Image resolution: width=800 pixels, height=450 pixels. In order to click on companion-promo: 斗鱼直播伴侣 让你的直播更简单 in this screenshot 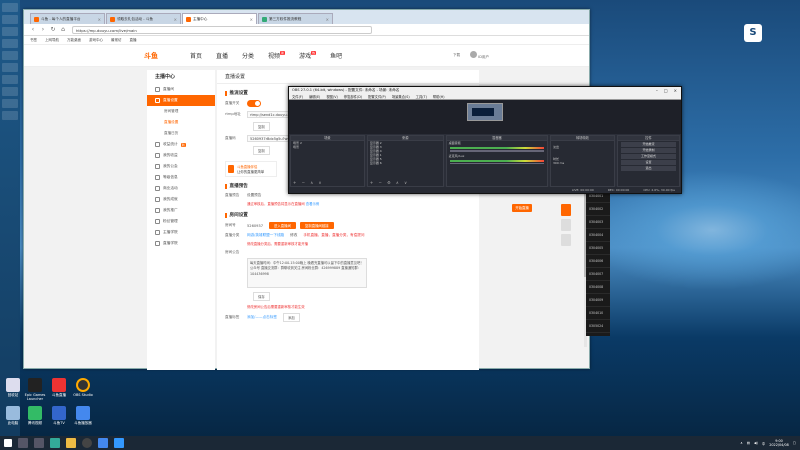, I will do `click(251, 169)`.